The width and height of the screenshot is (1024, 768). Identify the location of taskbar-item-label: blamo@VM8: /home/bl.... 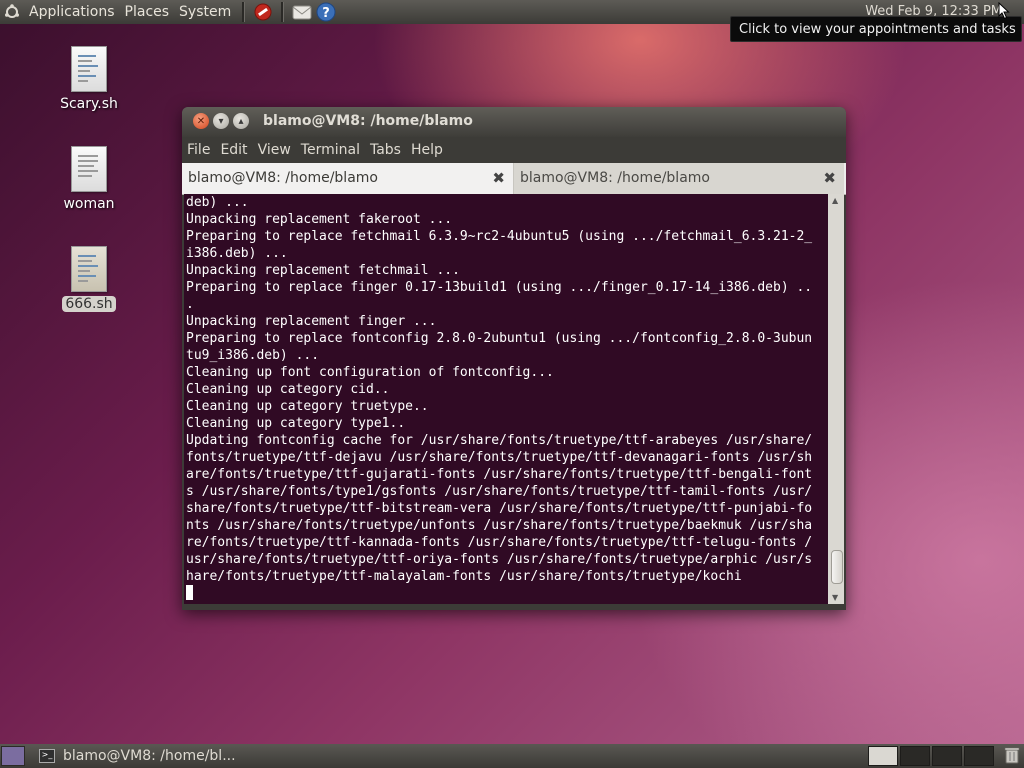
(149, 756).